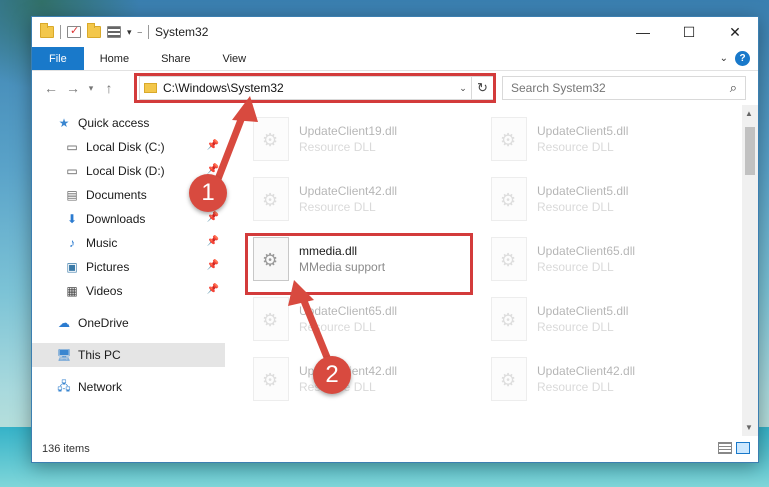  What do you see at coordinates (128, 123) in the screenshot?
I see `sidebar-item-quick-access: ★ Quick access` at bounding box center [128, 123].